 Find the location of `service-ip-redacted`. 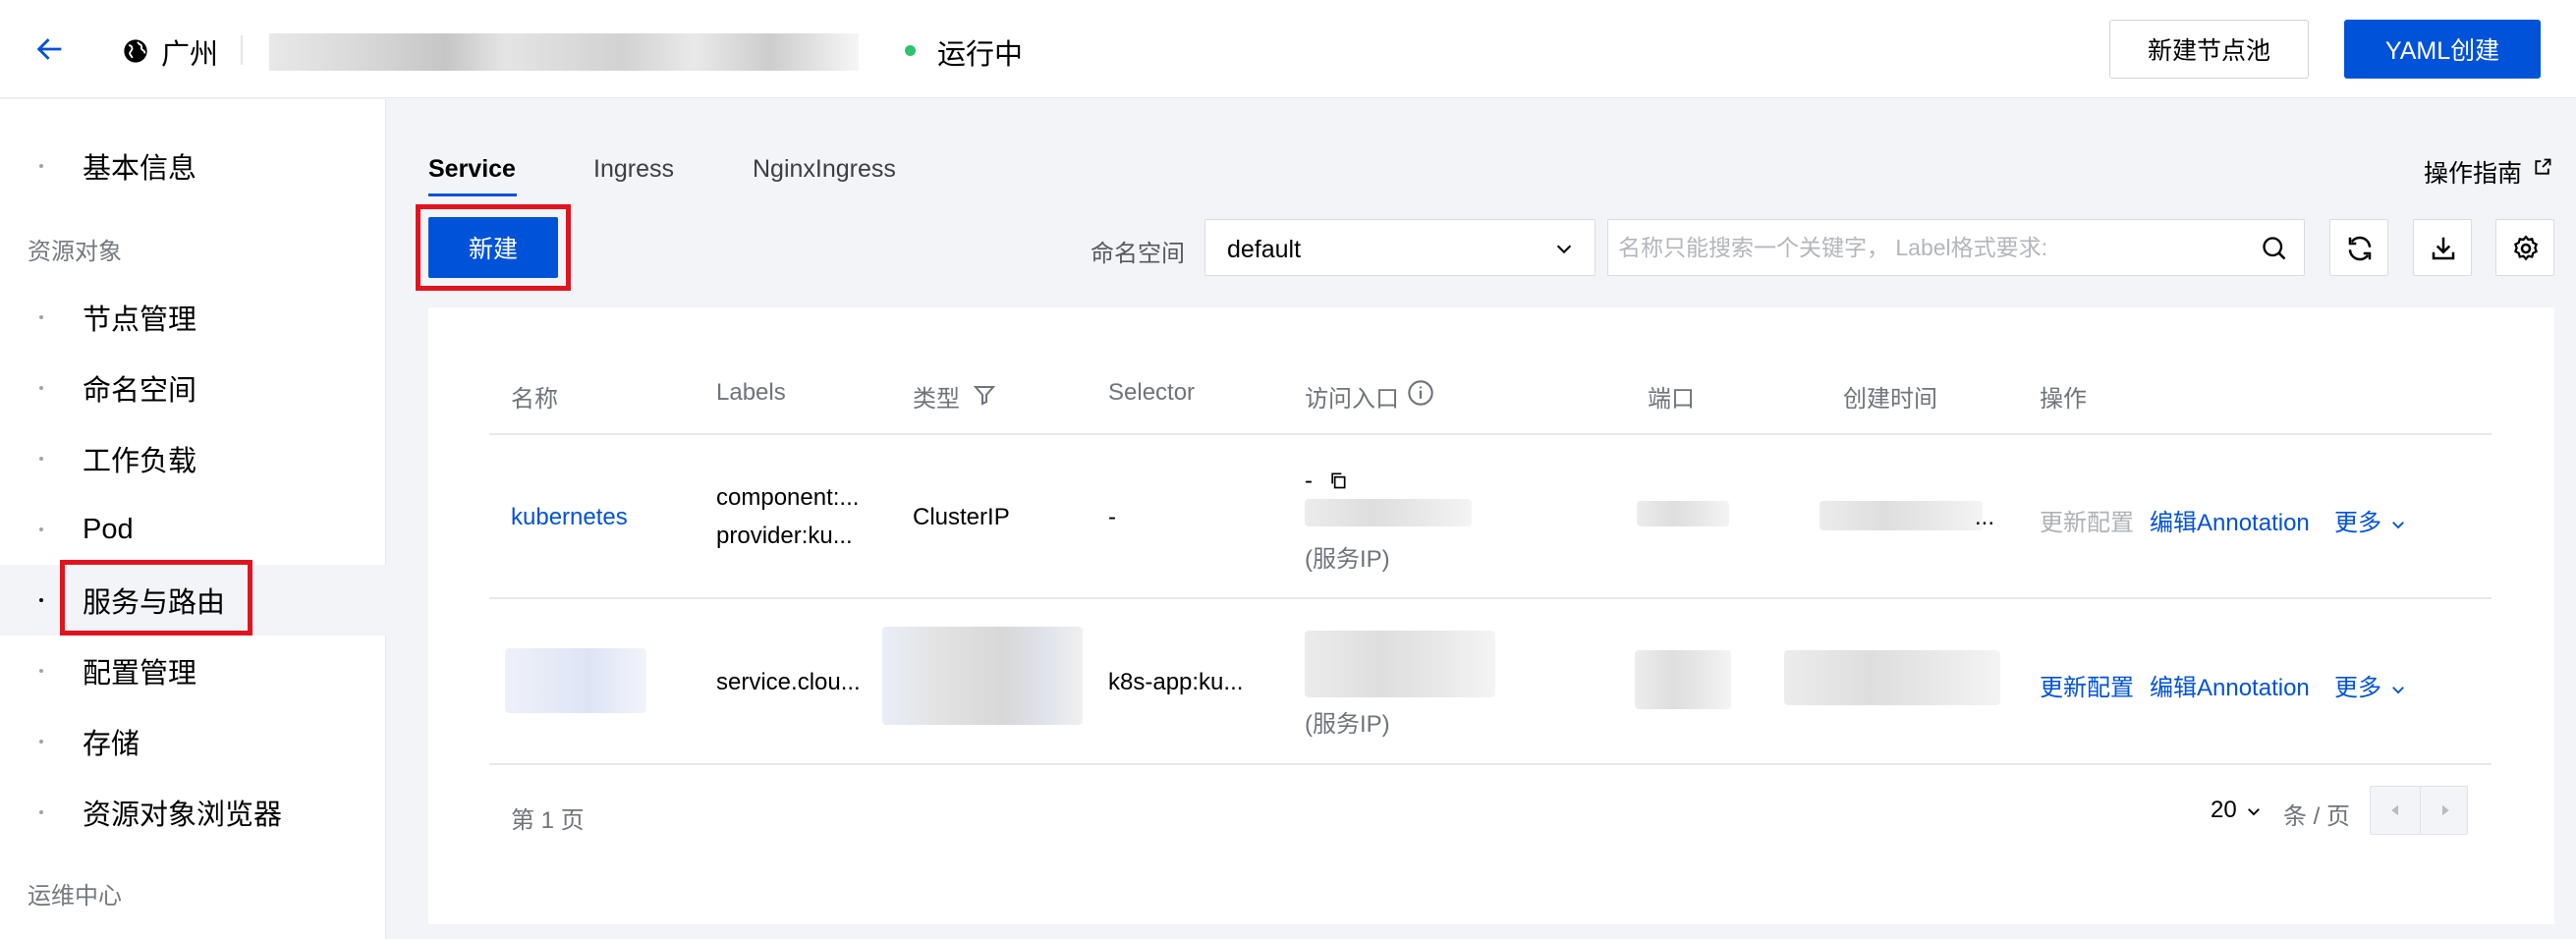

service-ip-redacted is located at coordinates (1388, 512).